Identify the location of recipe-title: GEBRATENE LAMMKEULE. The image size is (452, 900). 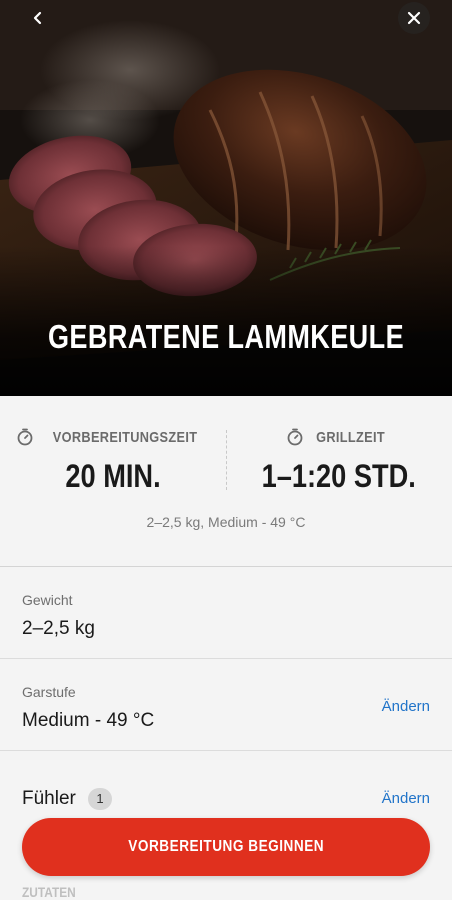
(226, 336).